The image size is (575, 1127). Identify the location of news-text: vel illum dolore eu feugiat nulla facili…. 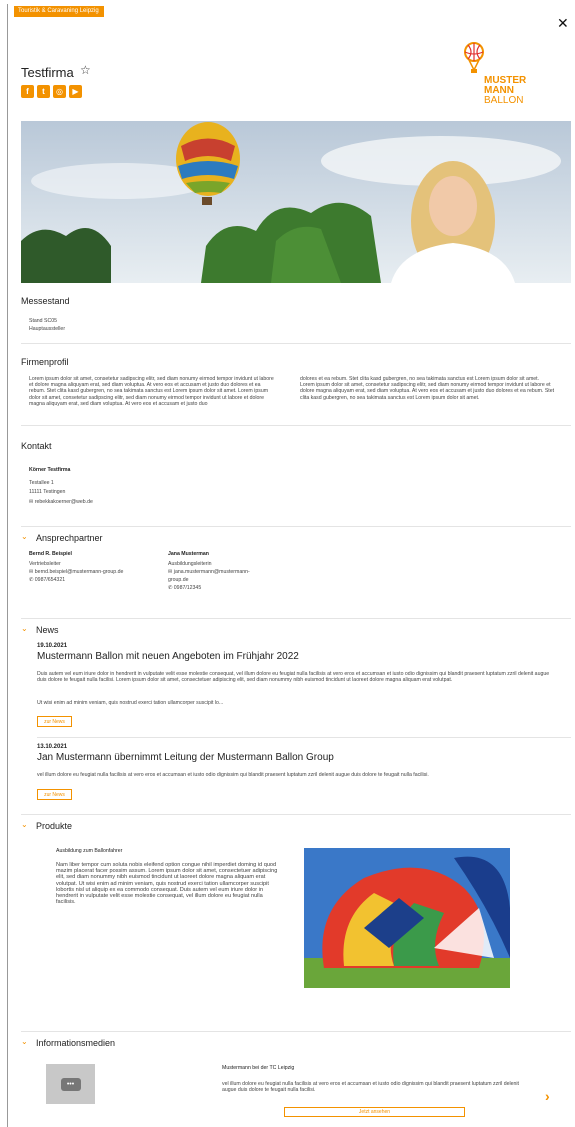
(233, 775).